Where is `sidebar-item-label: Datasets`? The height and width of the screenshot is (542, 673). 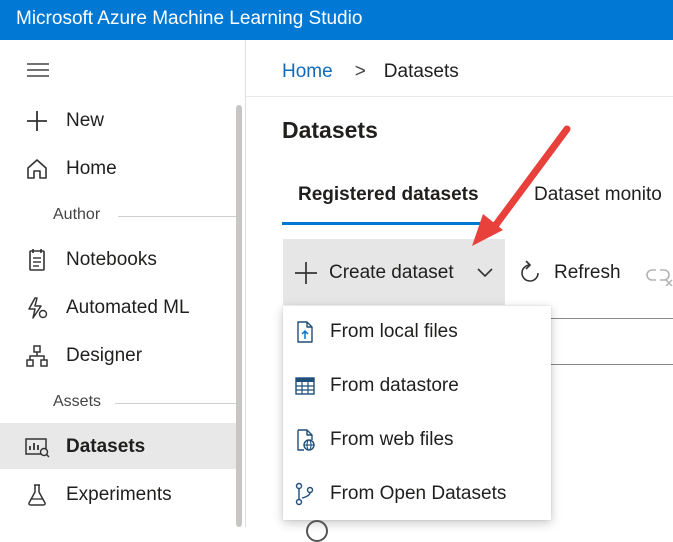 sidebar-item-label: Datasets is located at coordinates (106, 446).